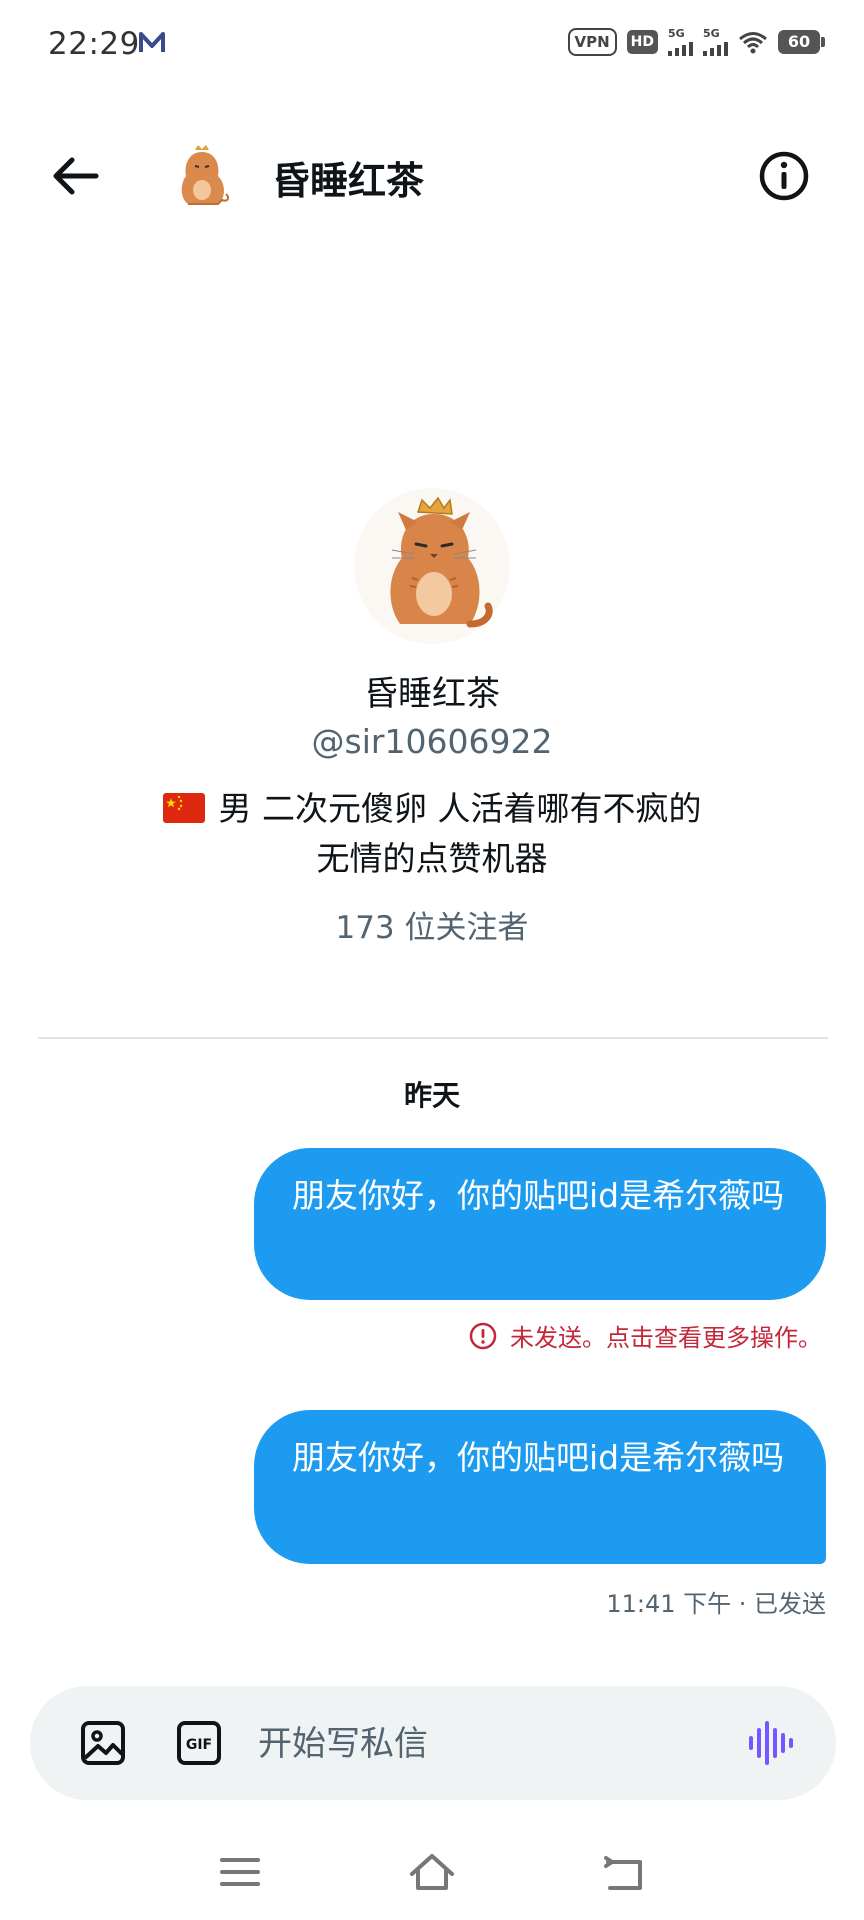 The height and width of the screenshot is (1920, 864). I want to click on message-composer: GIF, so click(433, 1743).